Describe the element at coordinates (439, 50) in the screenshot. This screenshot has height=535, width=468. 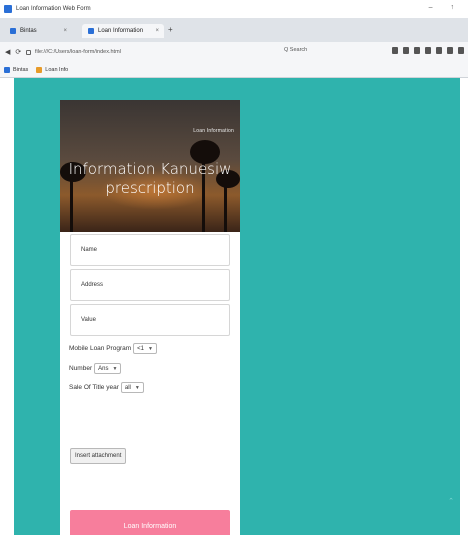
I see `collections-icon` at that location.